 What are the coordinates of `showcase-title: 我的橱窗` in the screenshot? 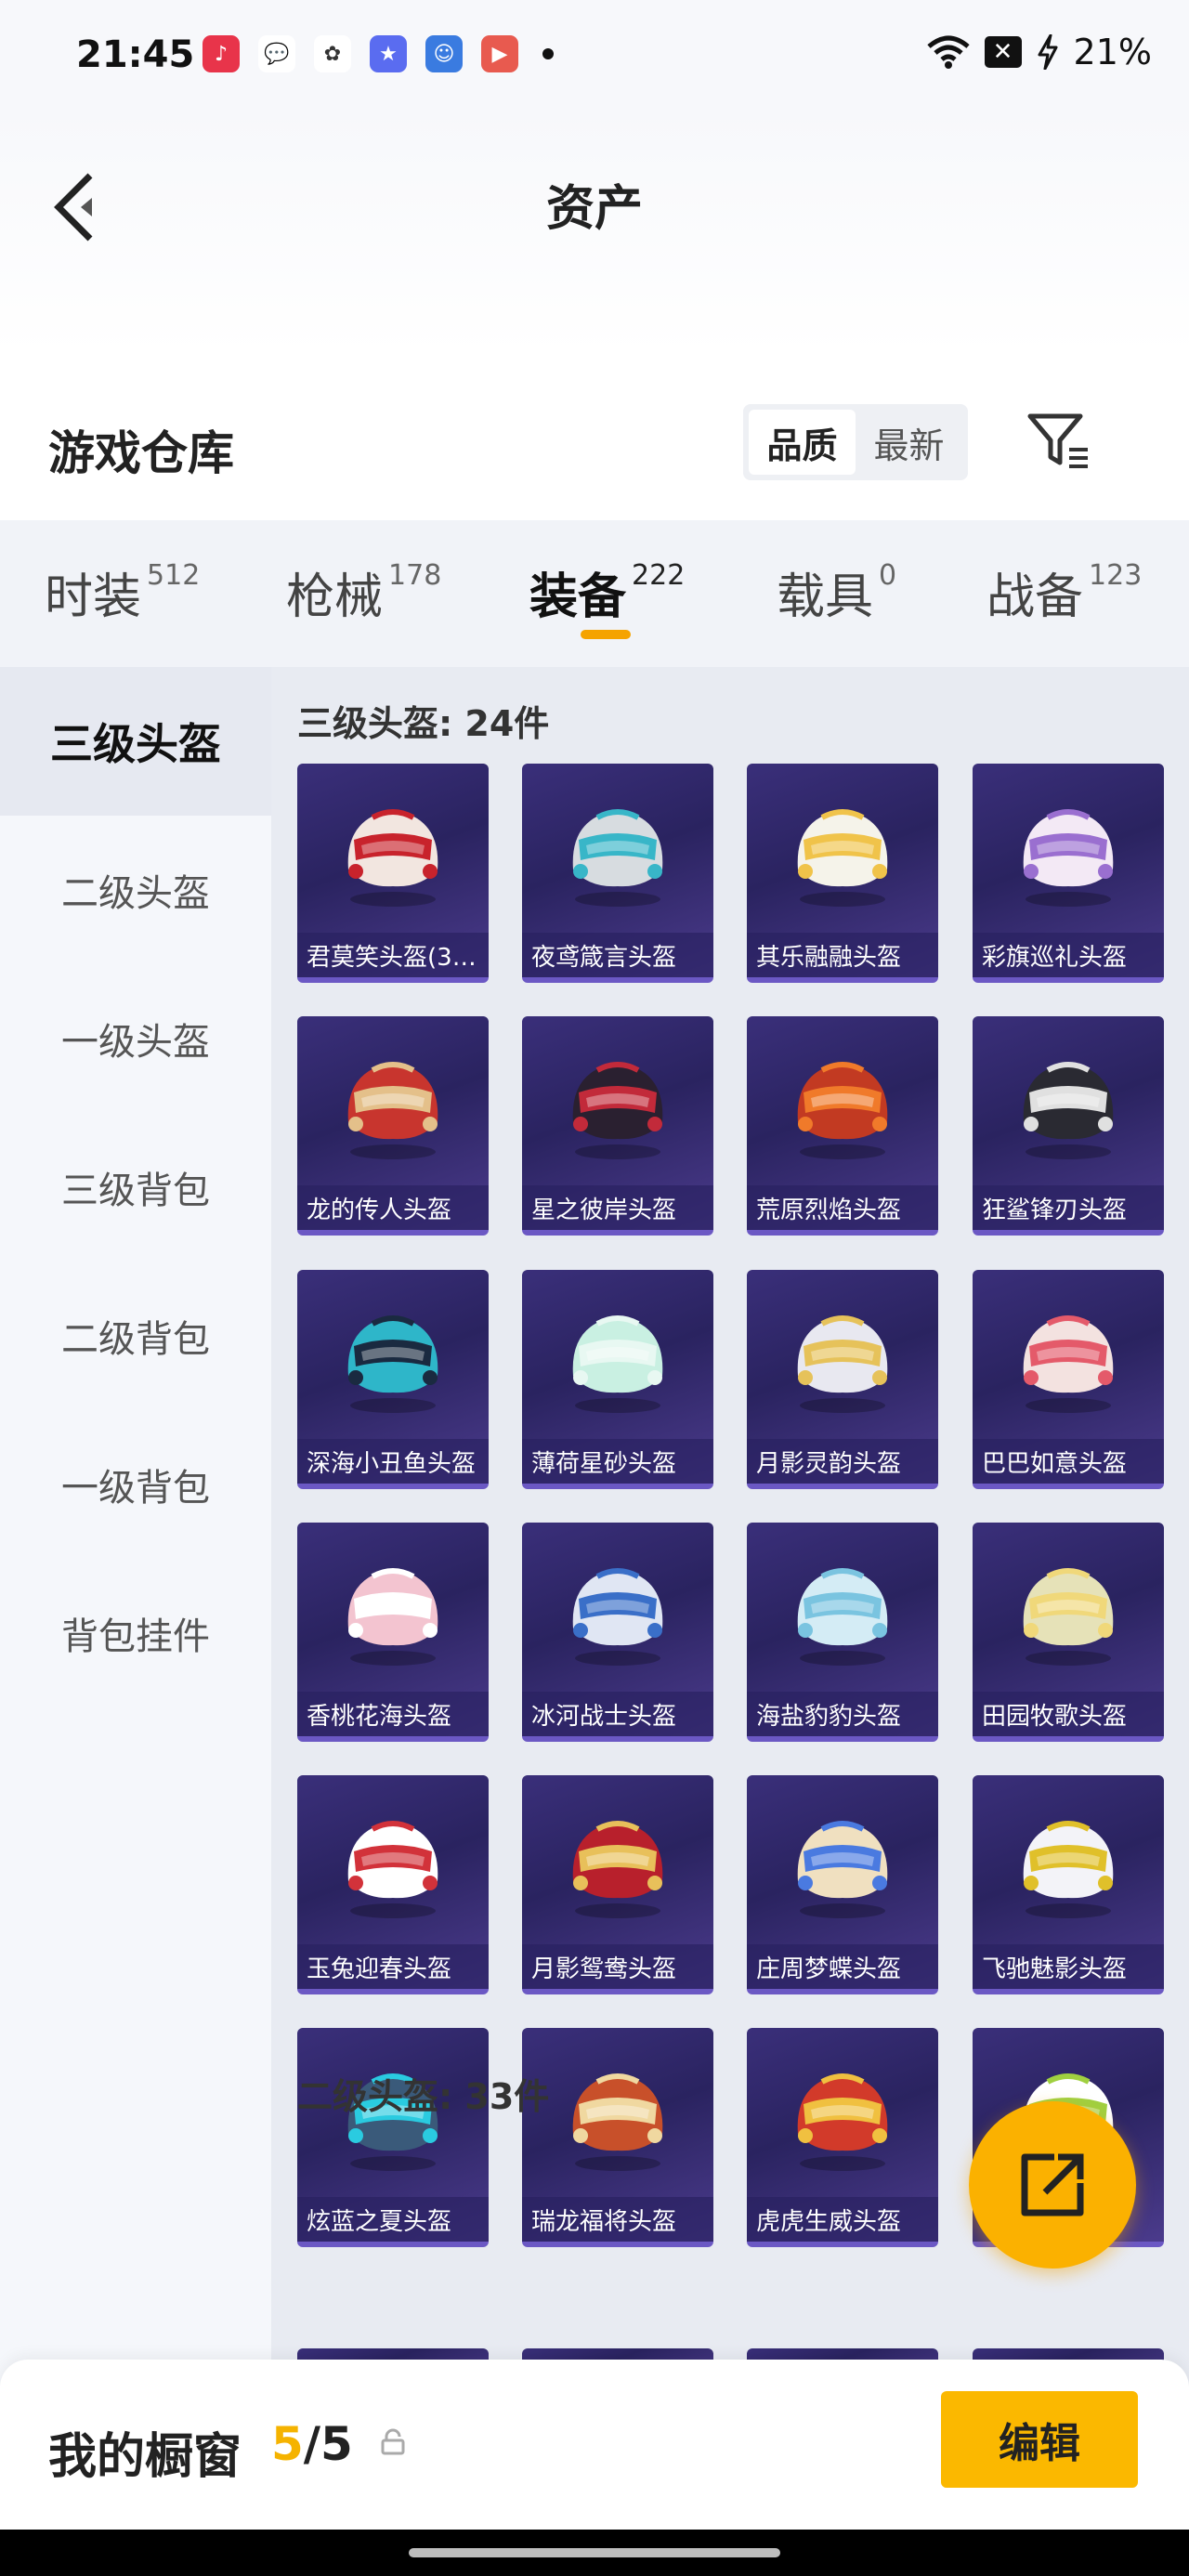 It's located at (145, 2457).